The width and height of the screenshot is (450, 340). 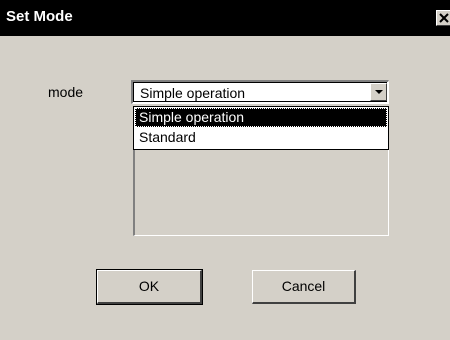 I want to click on mode-dropdown-list: Simple operation Standard, so click(x=261, y=128).